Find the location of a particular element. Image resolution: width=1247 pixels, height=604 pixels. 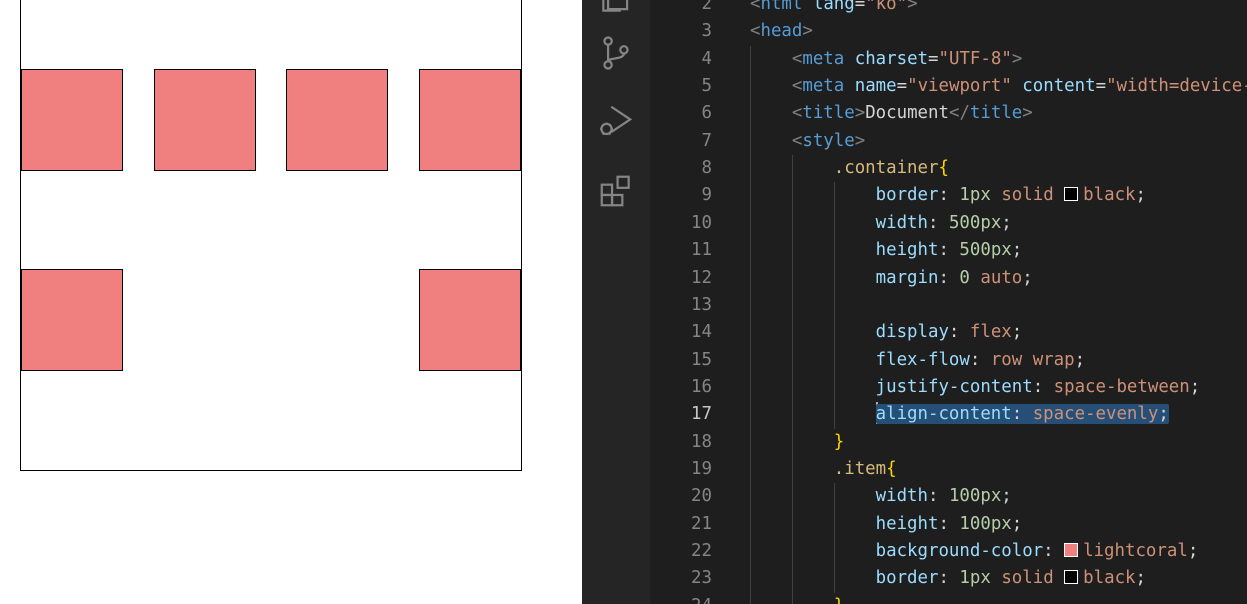

code-line: 20 width: 100px; is located at coordinates (948, 496).